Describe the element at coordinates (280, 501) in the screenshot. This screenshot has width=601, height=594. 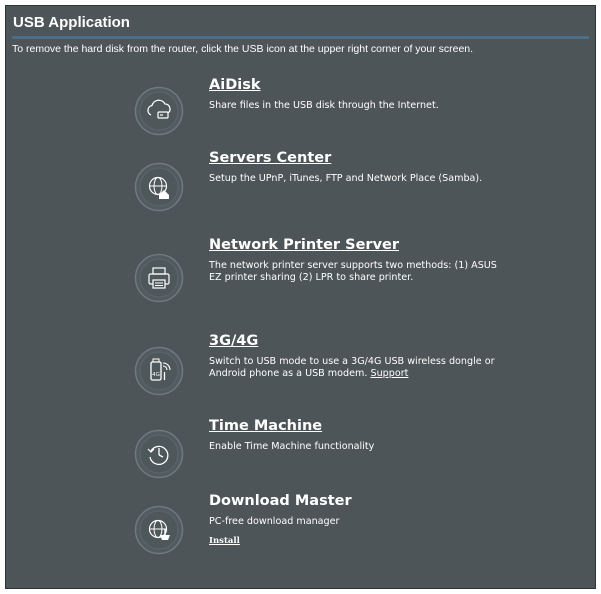
I see `download-master-title: Download Master` at that location.